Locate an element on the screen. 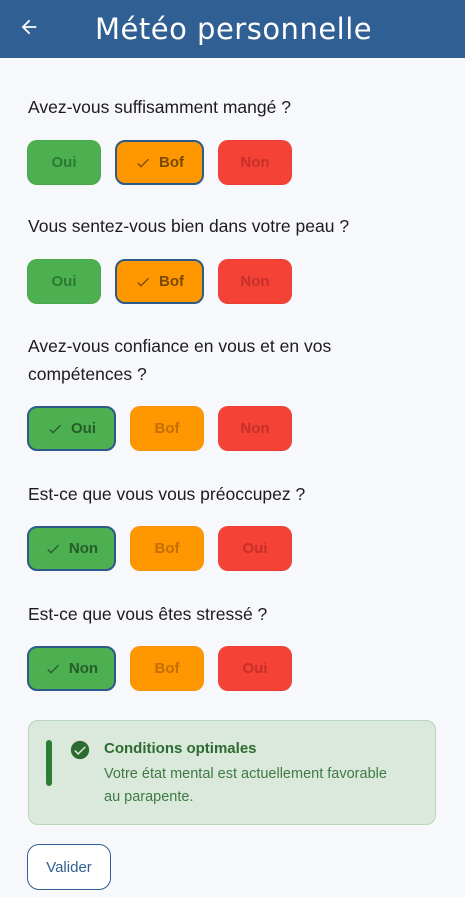  q3-option-non-label: Non is located at coordinates (255, 428).